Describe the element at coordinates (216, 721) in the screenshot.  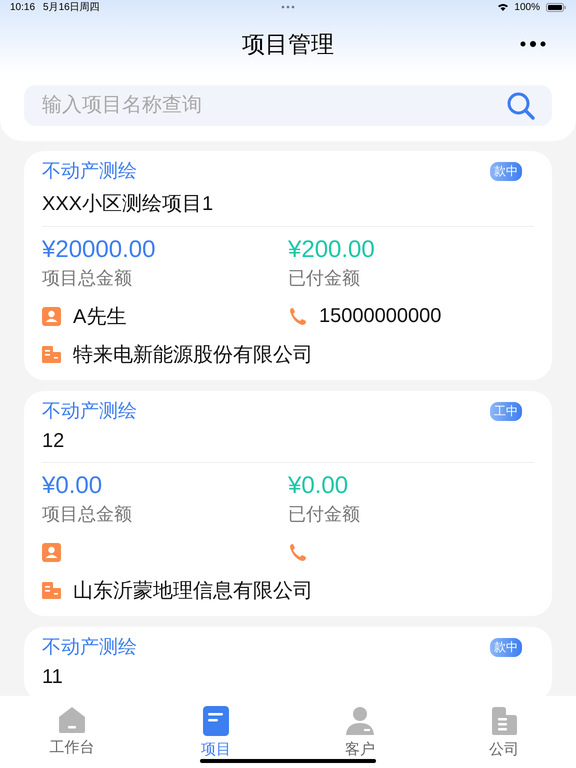
I see `document-icon` at that location.